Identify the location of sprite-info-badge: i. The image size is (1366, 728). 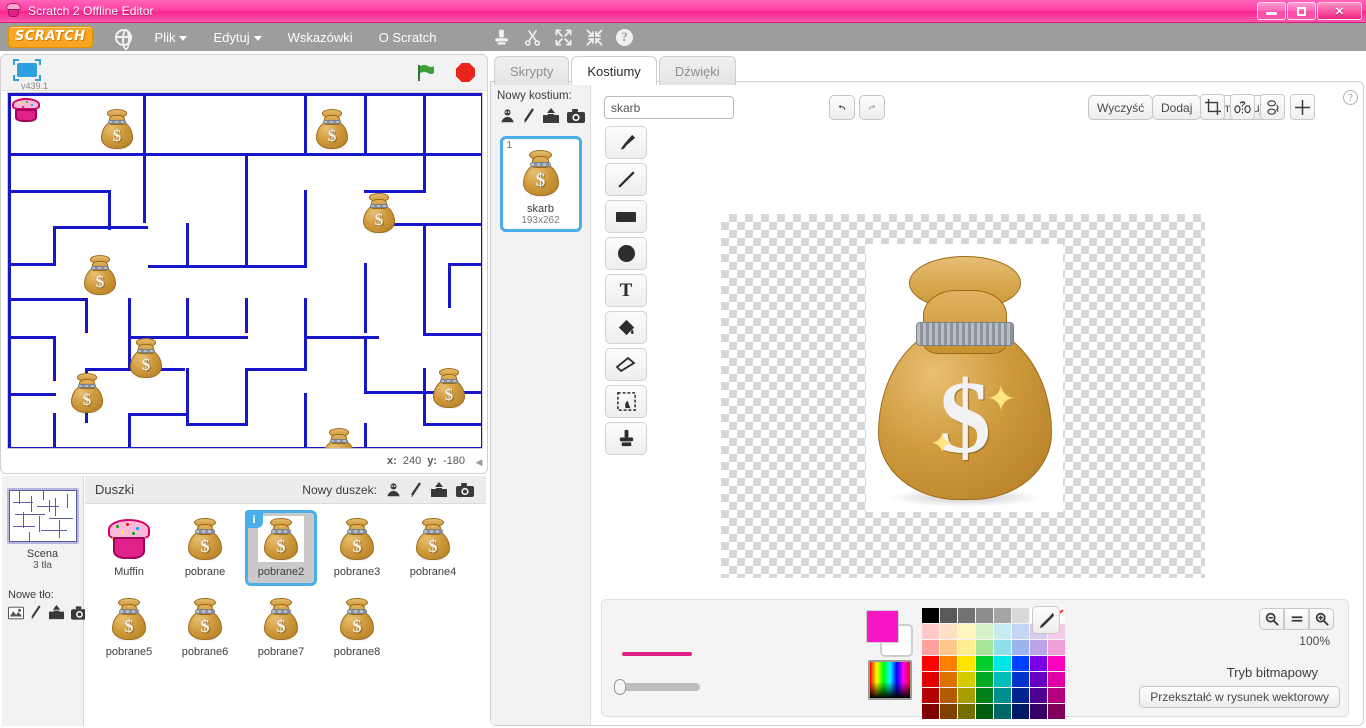
(254, 519).